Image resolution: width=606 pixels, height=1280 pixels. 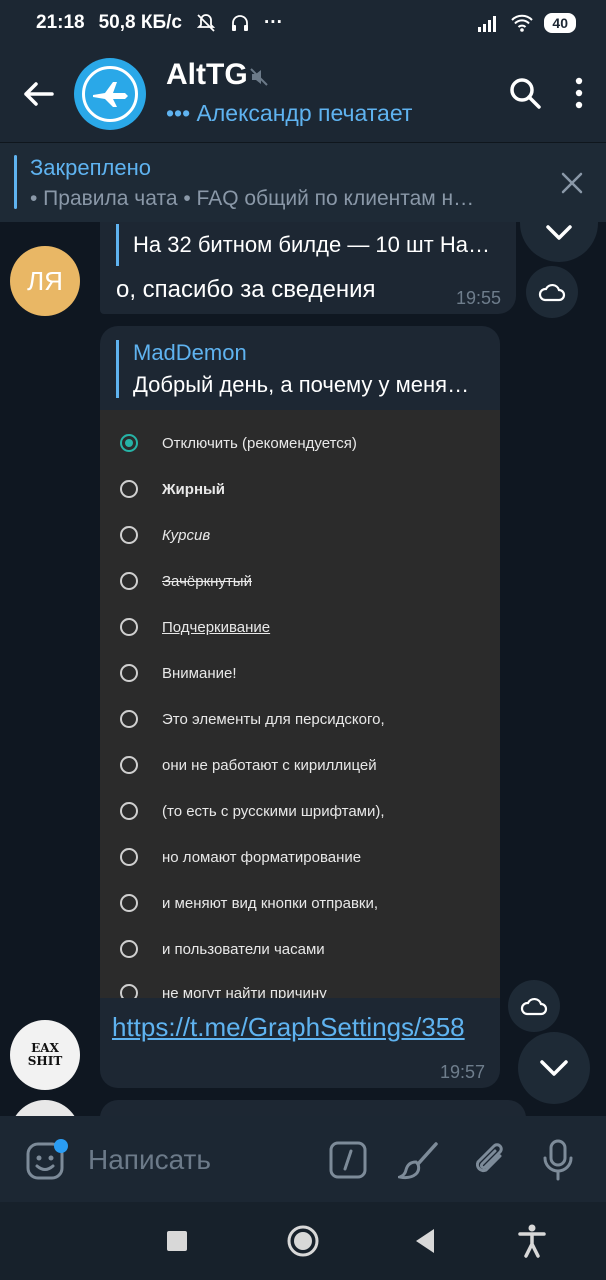 I want to click on option-label: Подчеркивание, so click(x=216, y=627).